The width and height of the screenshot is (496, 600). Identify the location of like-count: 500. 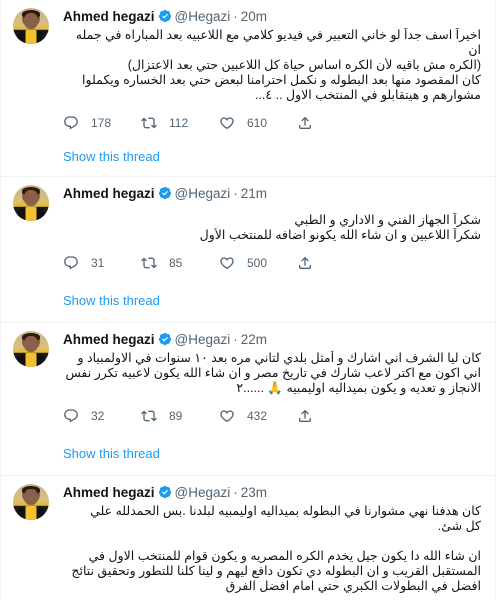
(257, 263).